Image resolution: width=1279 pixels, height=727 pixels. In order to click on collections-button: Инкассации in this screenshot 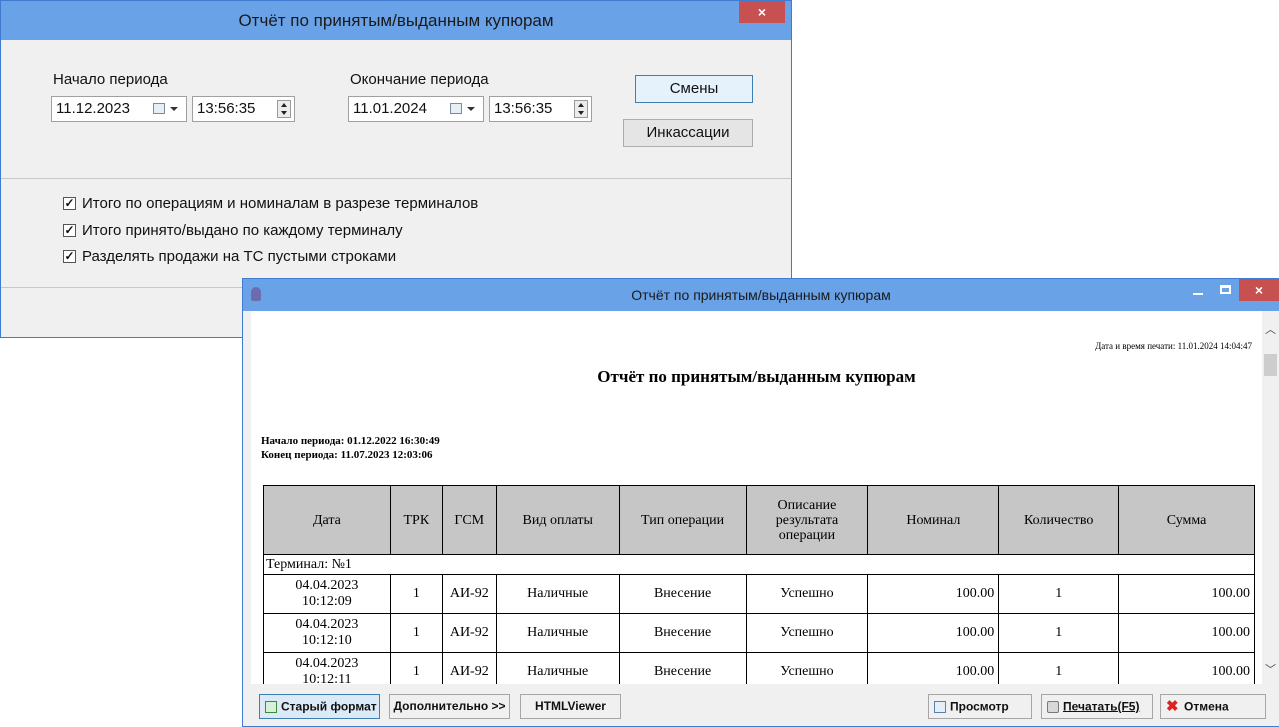, I will do `click(688, 133)`.